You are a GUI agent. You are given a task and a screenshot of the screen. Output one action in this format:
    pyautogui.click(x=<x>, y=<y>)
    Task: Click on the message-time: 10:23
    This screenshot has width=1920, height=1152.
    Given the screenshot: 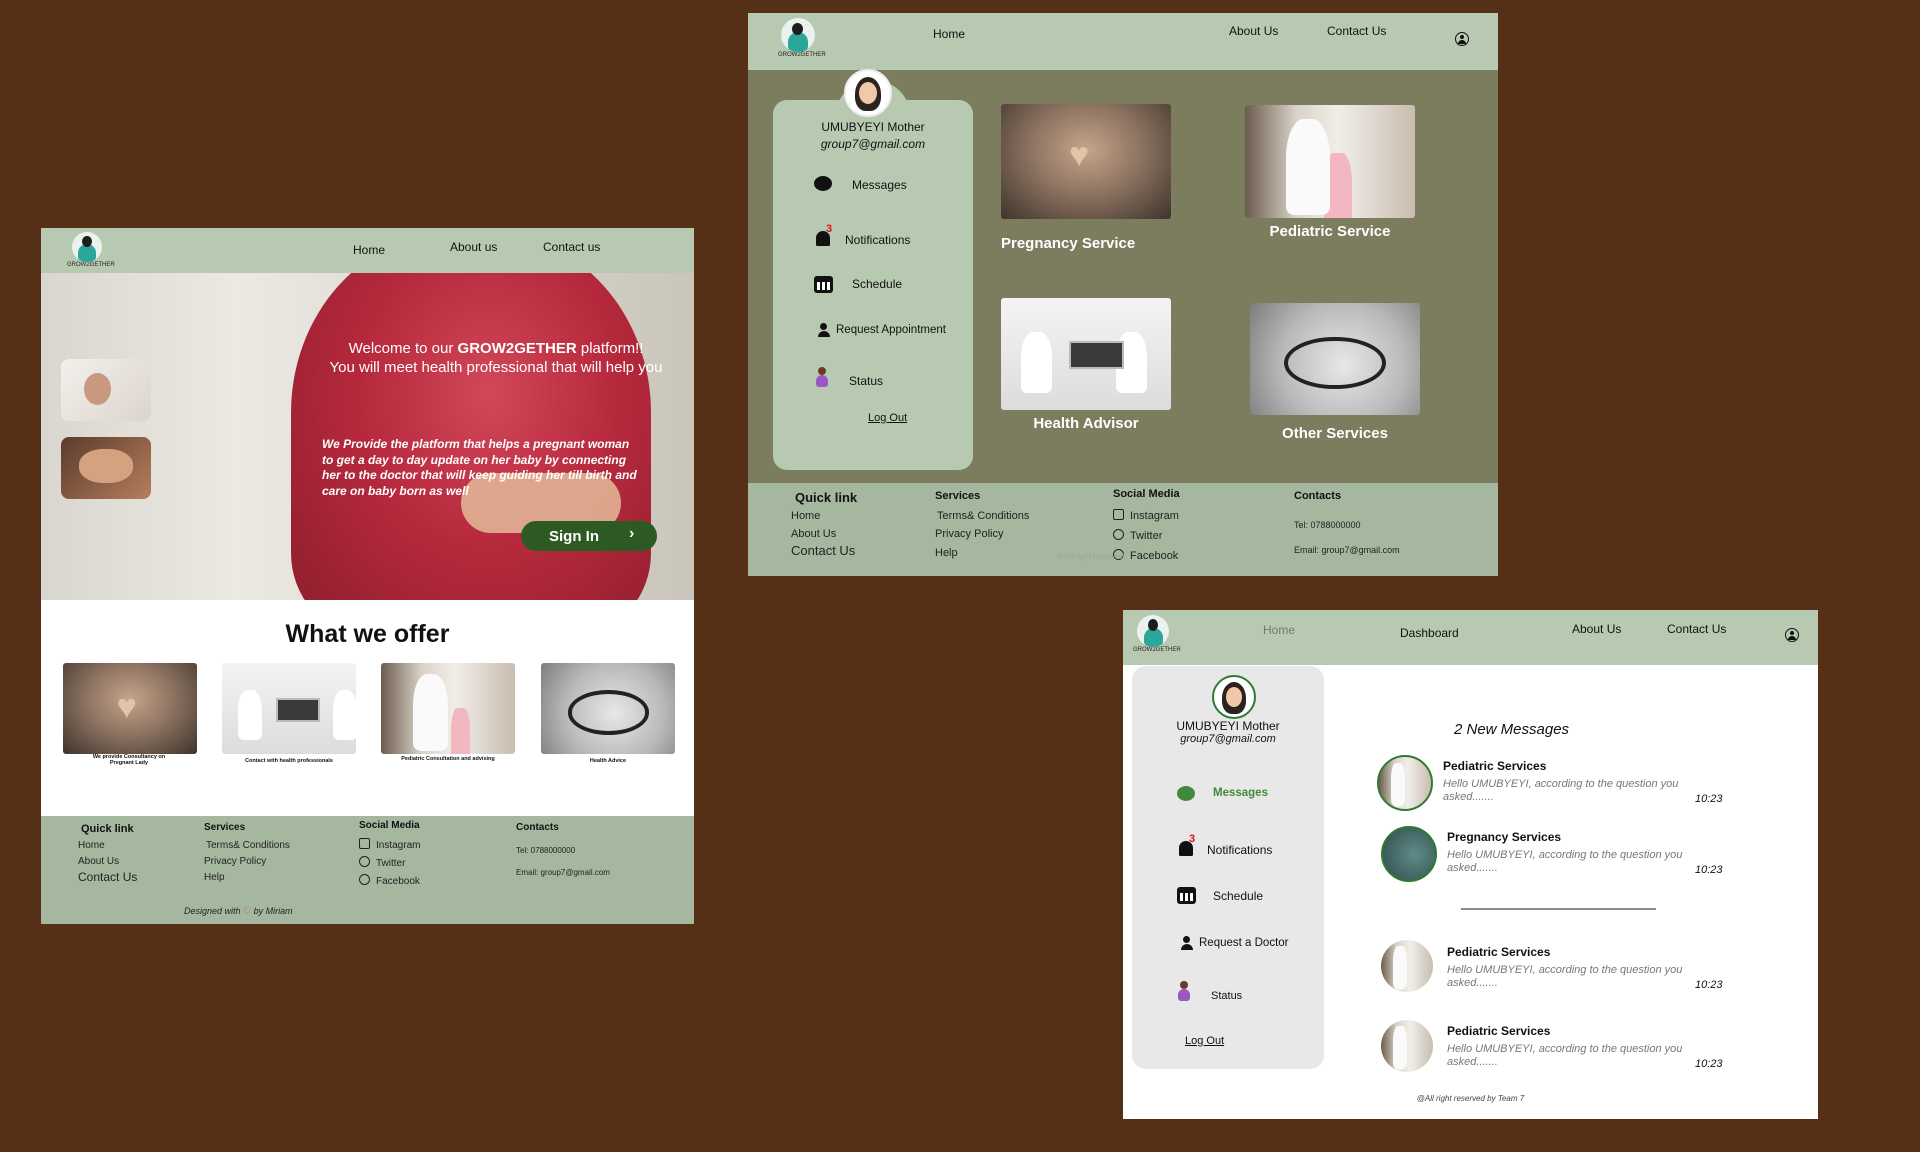 What is the action you would take?
    pyautogui.click(x=1709, y=985)
    